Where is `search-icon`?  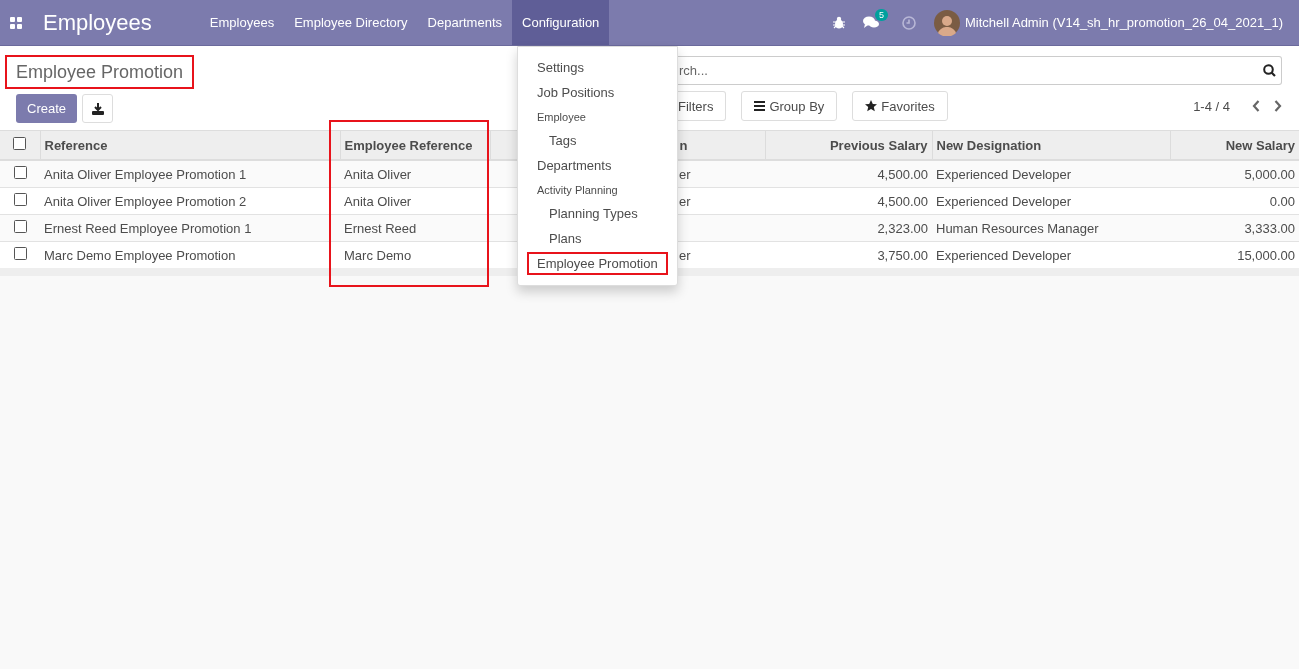
search-icon is located at coordinates (1269, 70).